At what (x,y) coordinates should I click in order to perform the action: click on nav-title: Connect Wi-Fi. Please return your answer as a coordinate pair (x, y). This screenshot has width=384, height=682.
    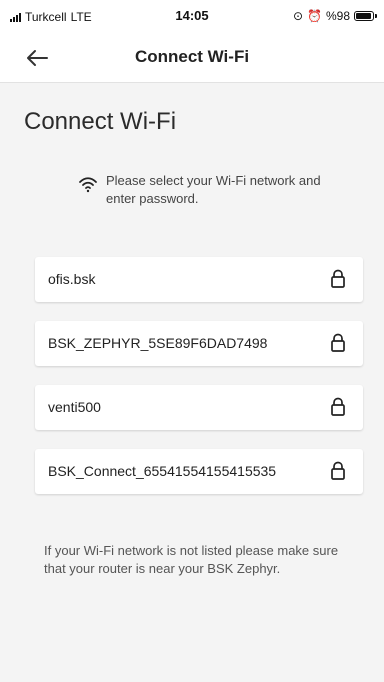
    Looking at the image, I should click on (192, 56).